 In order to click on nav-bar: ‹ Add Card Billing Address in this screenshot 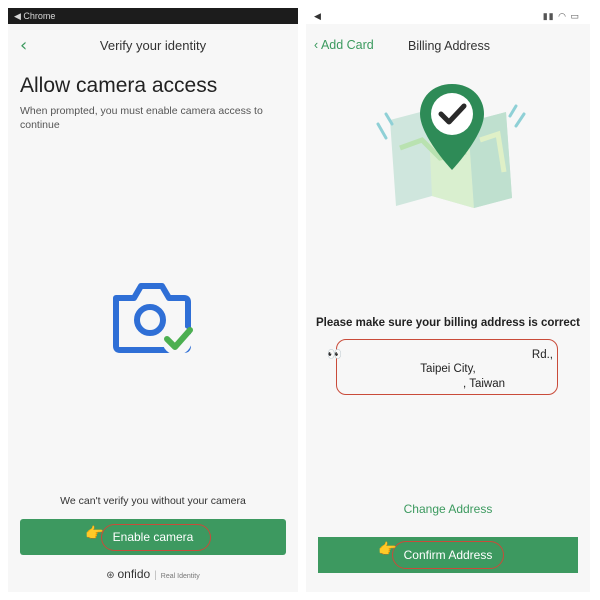, I will do `click(448, 46)`.